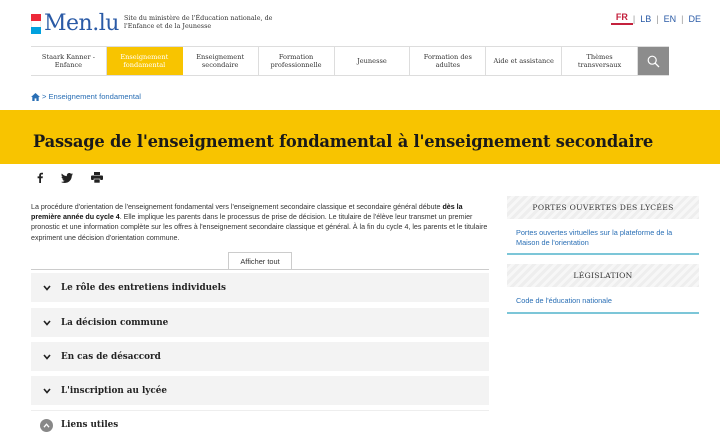  What do you see at coordinates (35, 96) in the screenshot?
I see `home-icon` at bounding box center [35, 96].